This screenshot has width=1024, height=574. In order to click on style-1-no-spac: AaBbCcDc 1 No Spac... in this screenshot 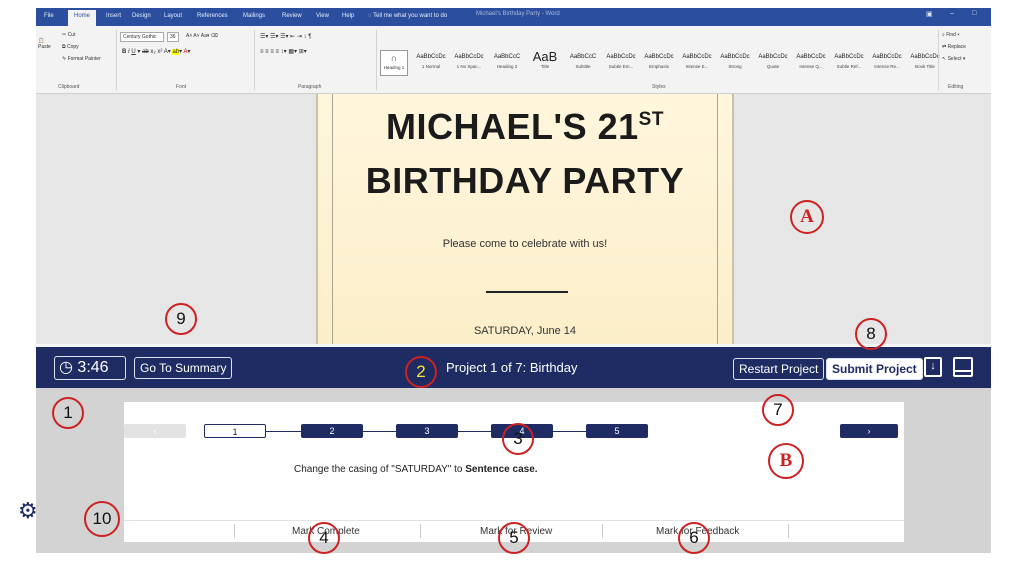, I will do `click(469, 63)`.